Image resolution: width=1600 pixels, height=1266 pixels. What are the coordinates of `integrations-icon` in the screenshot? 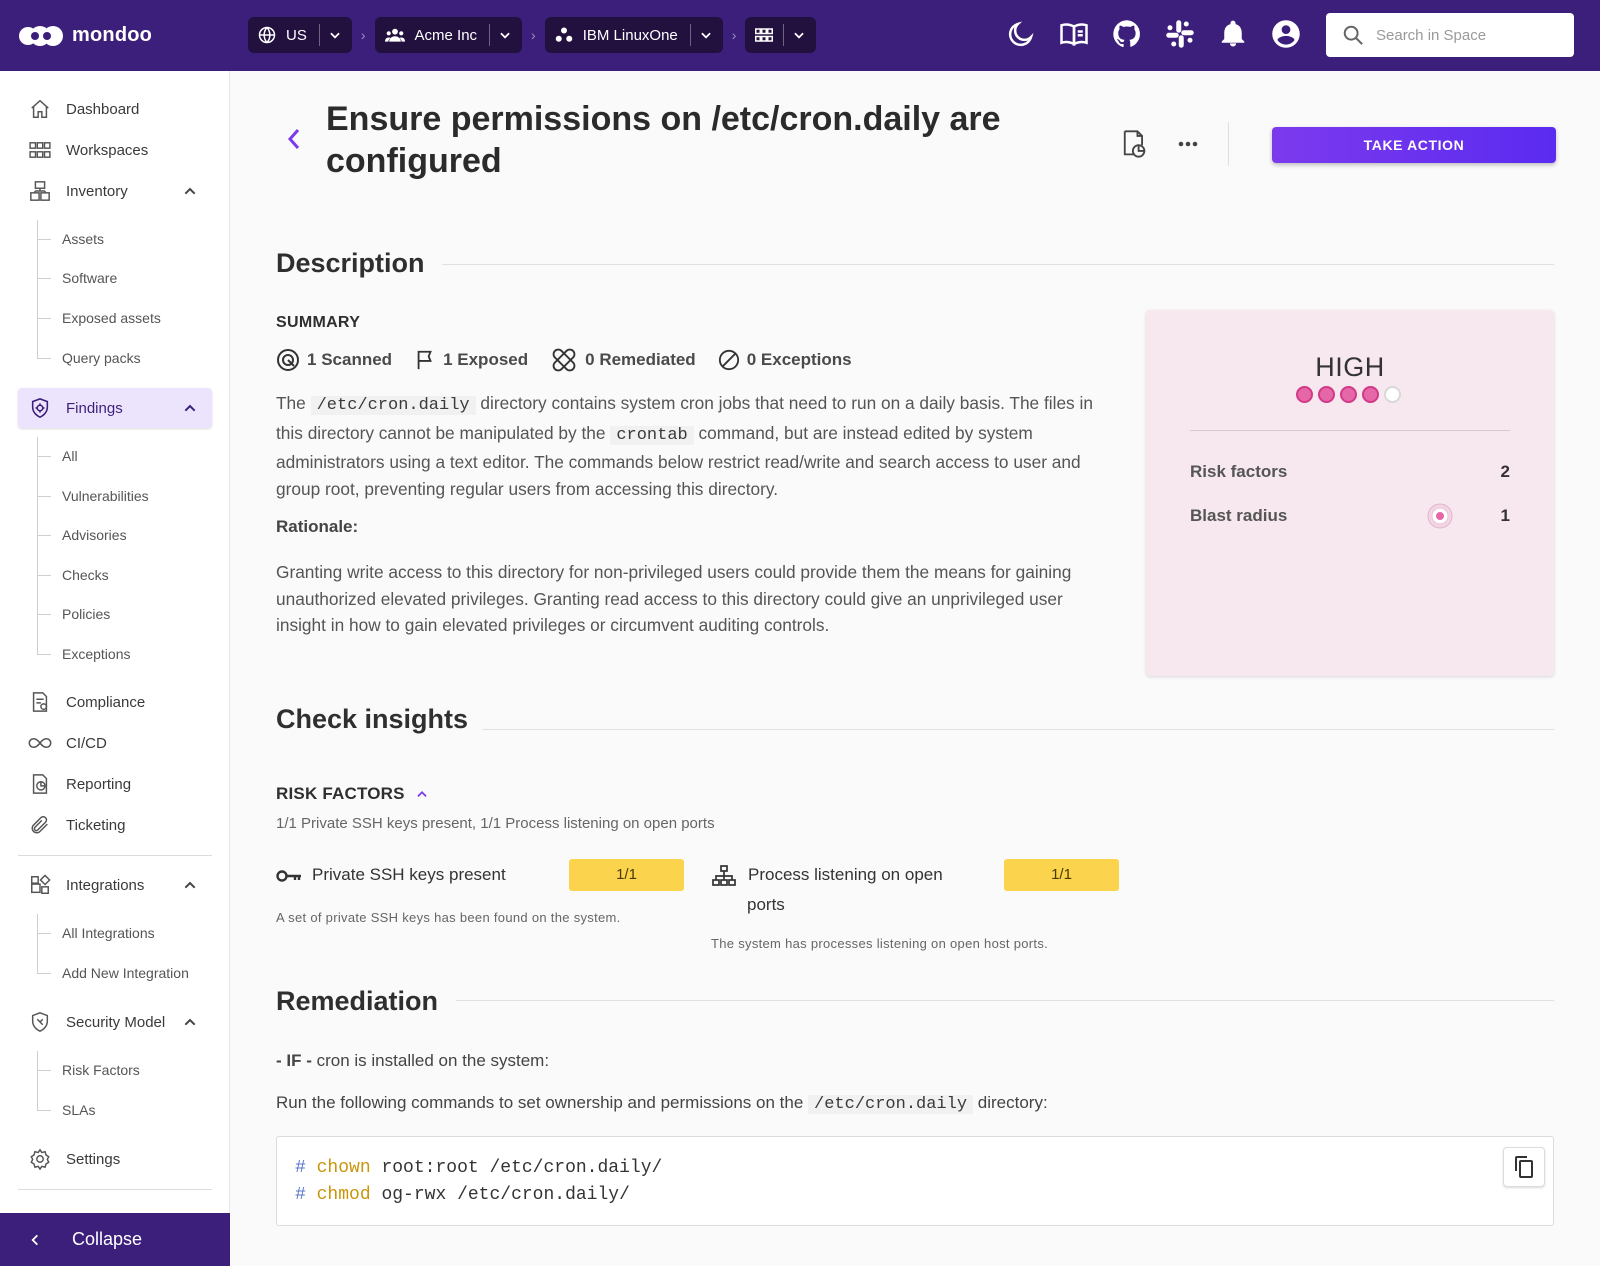 It's located at (40, 885).